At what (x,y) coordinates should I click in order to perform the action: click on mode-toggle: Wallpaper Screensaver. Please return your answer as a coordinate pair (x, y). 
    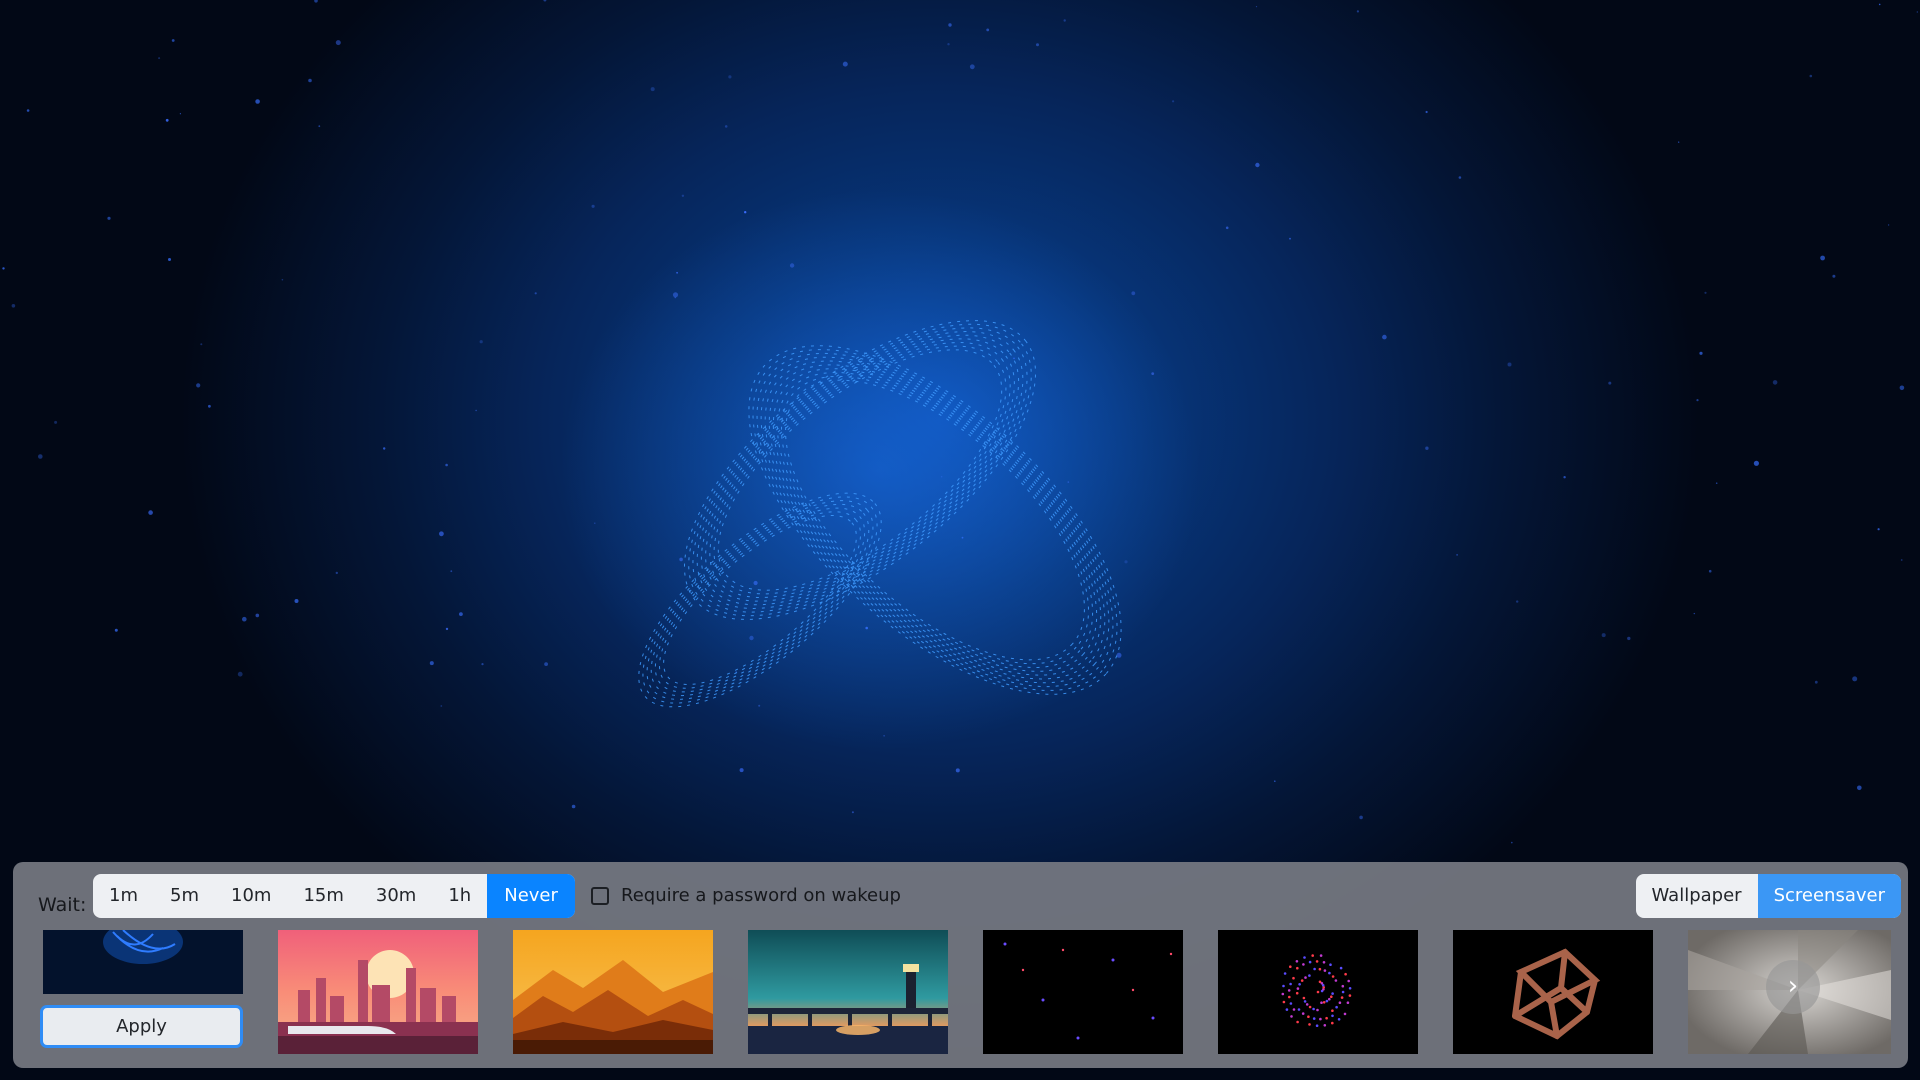
    Looking at the image, I should click on (1768, 896).